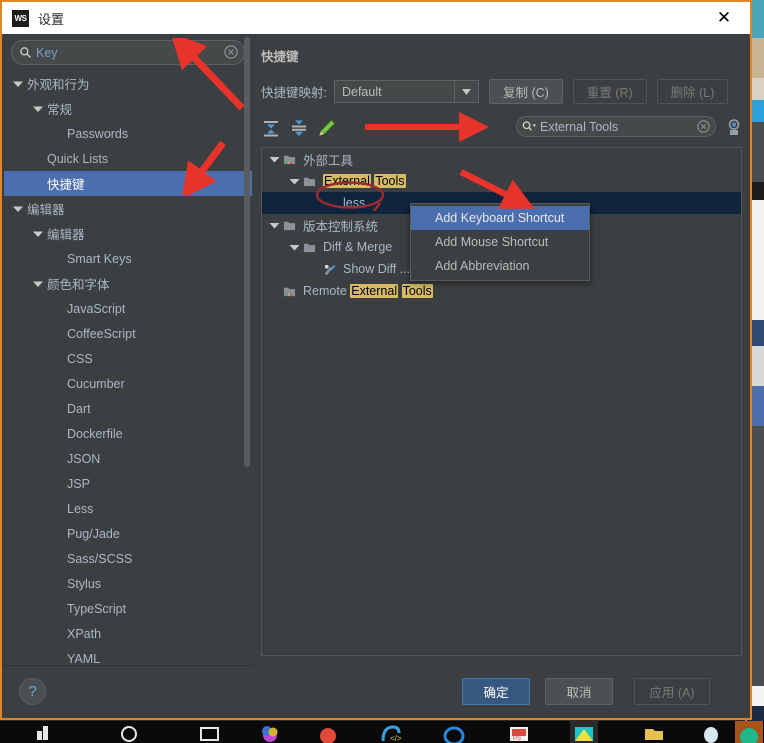  I want to click on help-question-icon: ?, so click(32, 691).